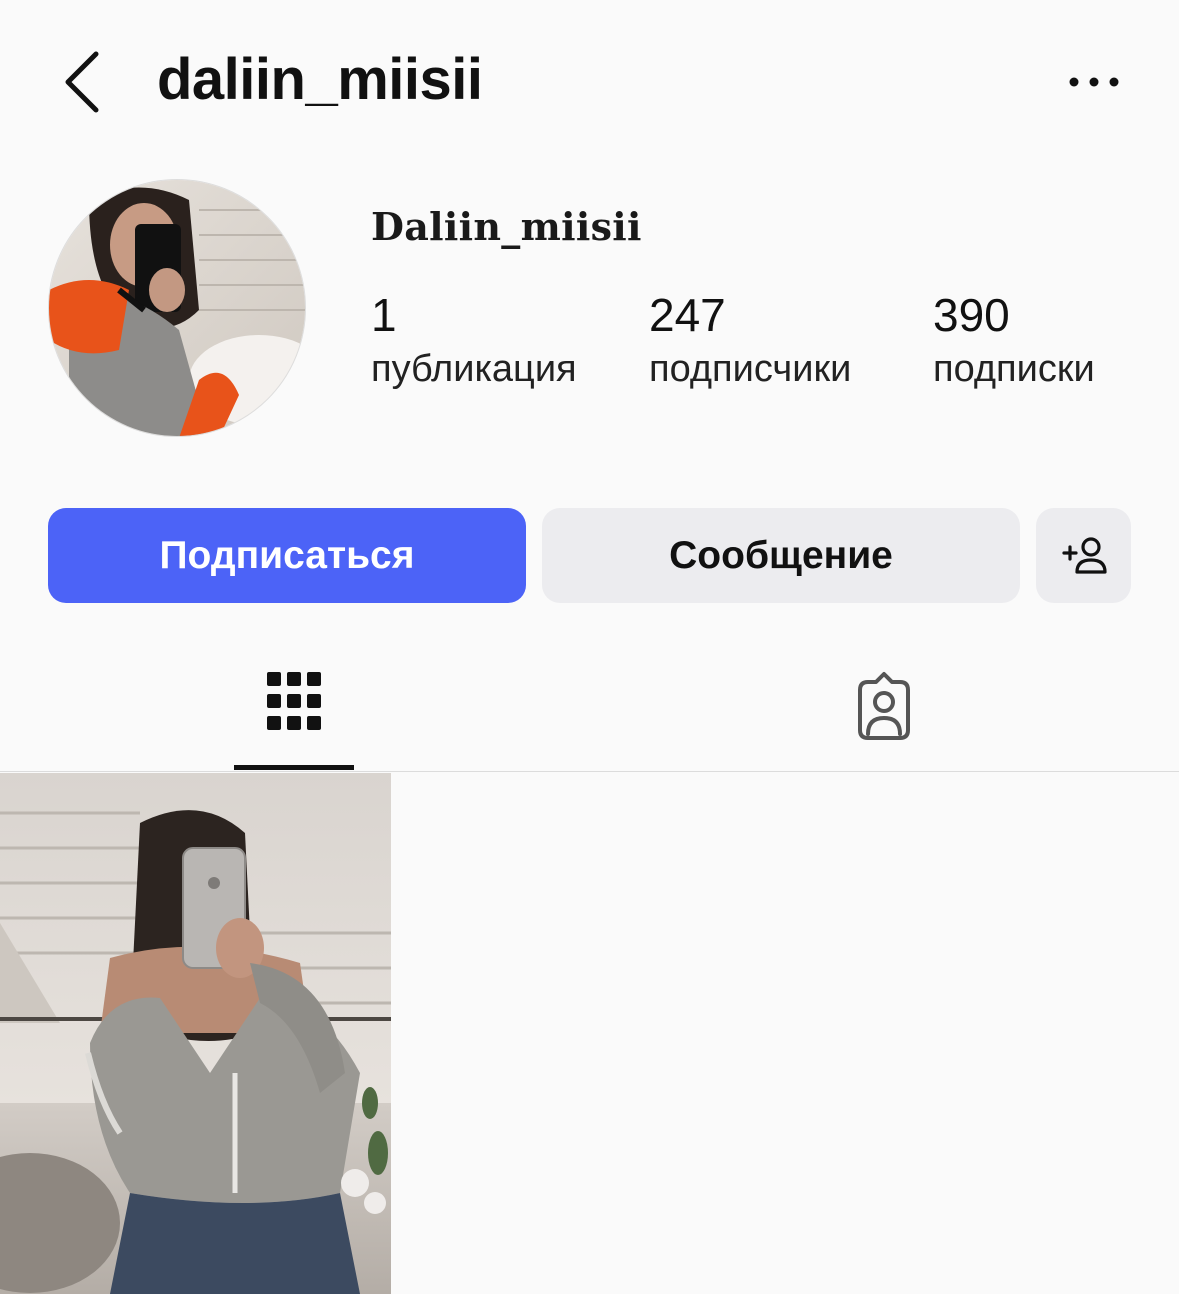 This screenshot has width=1179, height=1294. I want to click on top-bar: daliin_miisii, so click(589, 80).